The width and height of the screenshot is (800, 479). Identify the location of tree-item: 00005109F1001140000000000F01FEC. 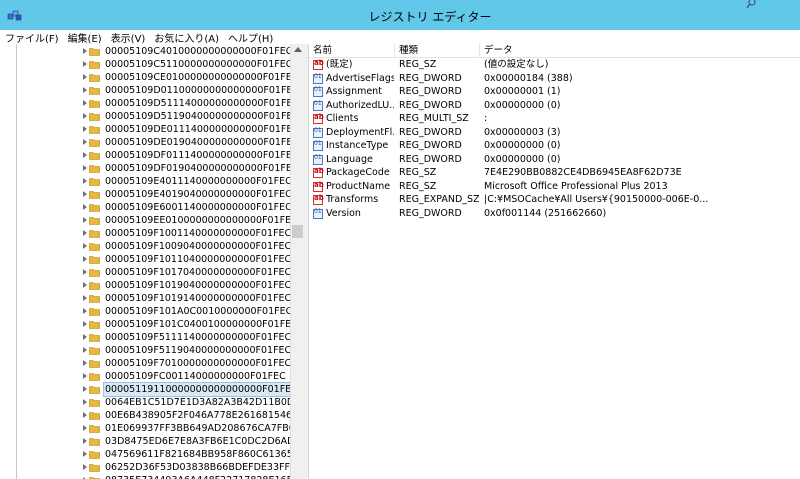
(153, 233).